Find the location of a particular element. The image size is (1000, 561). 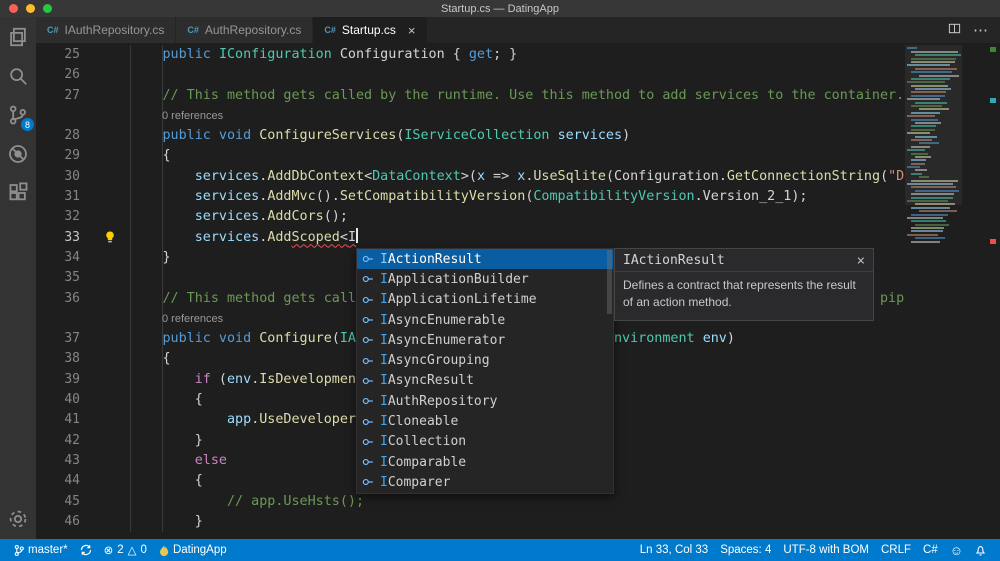

suggest-scrollbar is located at coordinates (609, 282).